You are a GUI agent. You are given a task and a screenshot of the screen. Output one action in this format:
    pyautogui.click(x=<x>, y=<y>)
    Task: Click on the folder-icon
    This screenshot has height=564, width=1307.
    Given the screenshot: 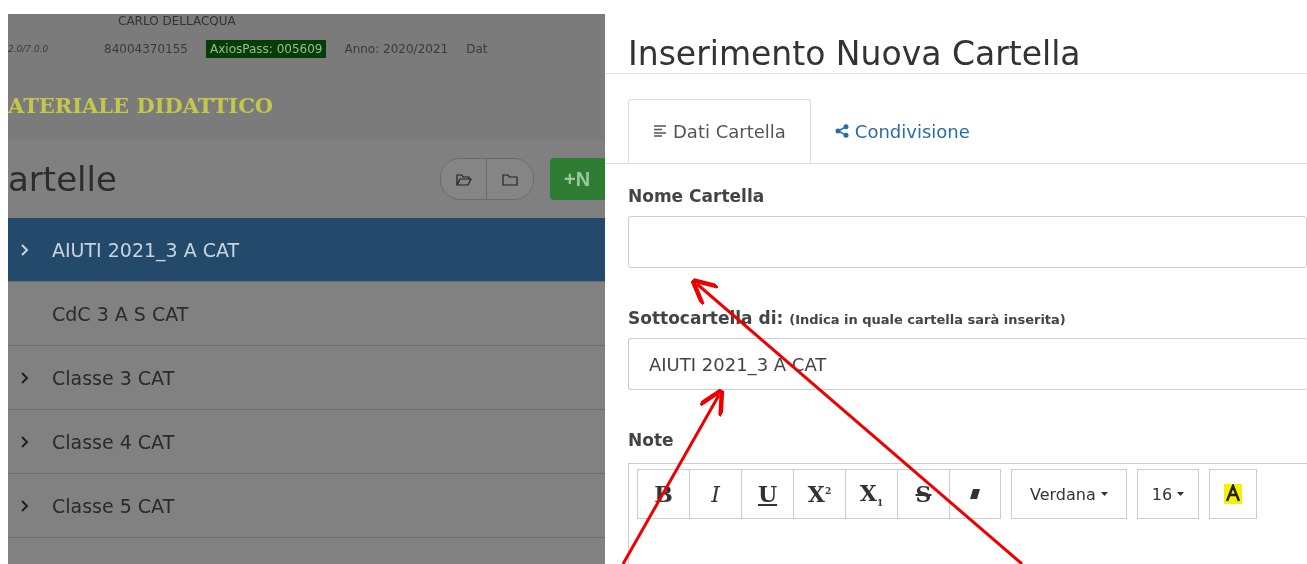 What is the action you would take?
    pyautogui.click(x=510, y=179)
    